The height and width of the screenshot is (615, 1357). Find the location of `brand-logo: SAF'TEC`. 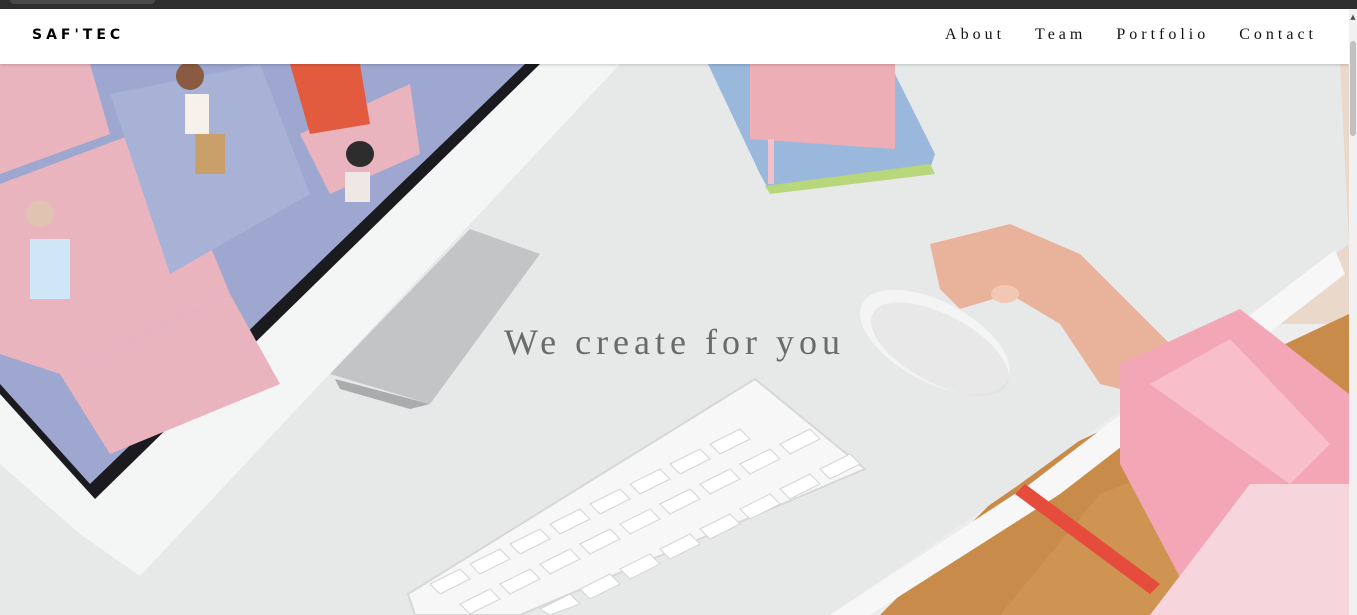

brand-logo: SAF'TEC is located at coordinates (78, 35).